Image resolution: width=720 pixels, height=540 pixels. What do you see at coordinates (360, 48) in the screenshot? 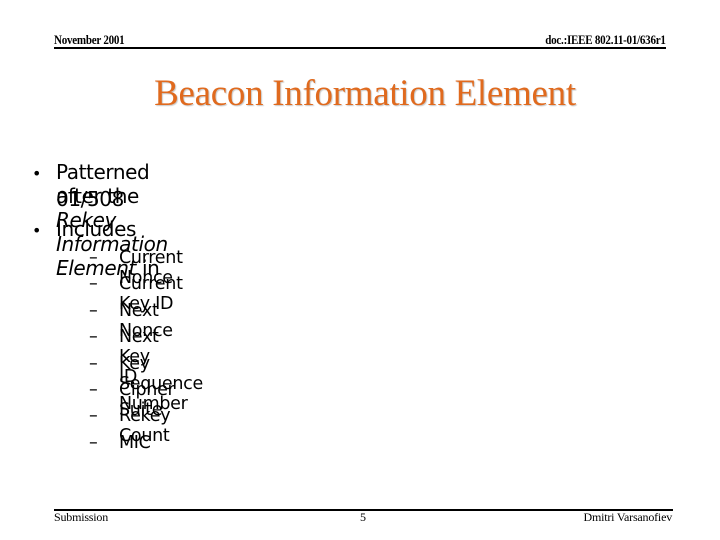
I see `header-rule` at bounding box center [360, 48].